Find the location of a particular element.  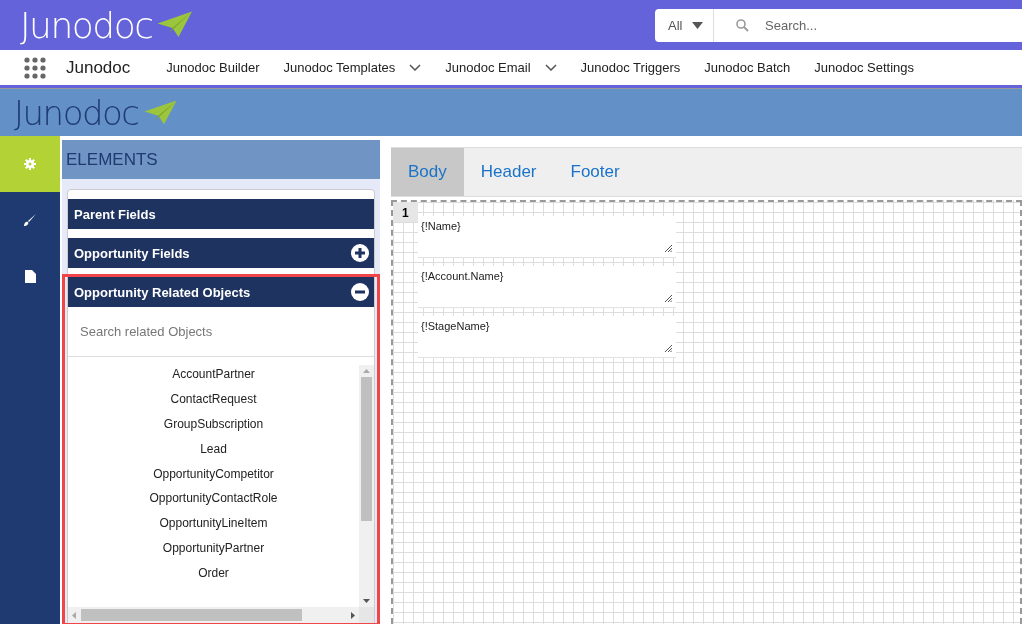

list-item: Lead is located at coordinates (213, 448).